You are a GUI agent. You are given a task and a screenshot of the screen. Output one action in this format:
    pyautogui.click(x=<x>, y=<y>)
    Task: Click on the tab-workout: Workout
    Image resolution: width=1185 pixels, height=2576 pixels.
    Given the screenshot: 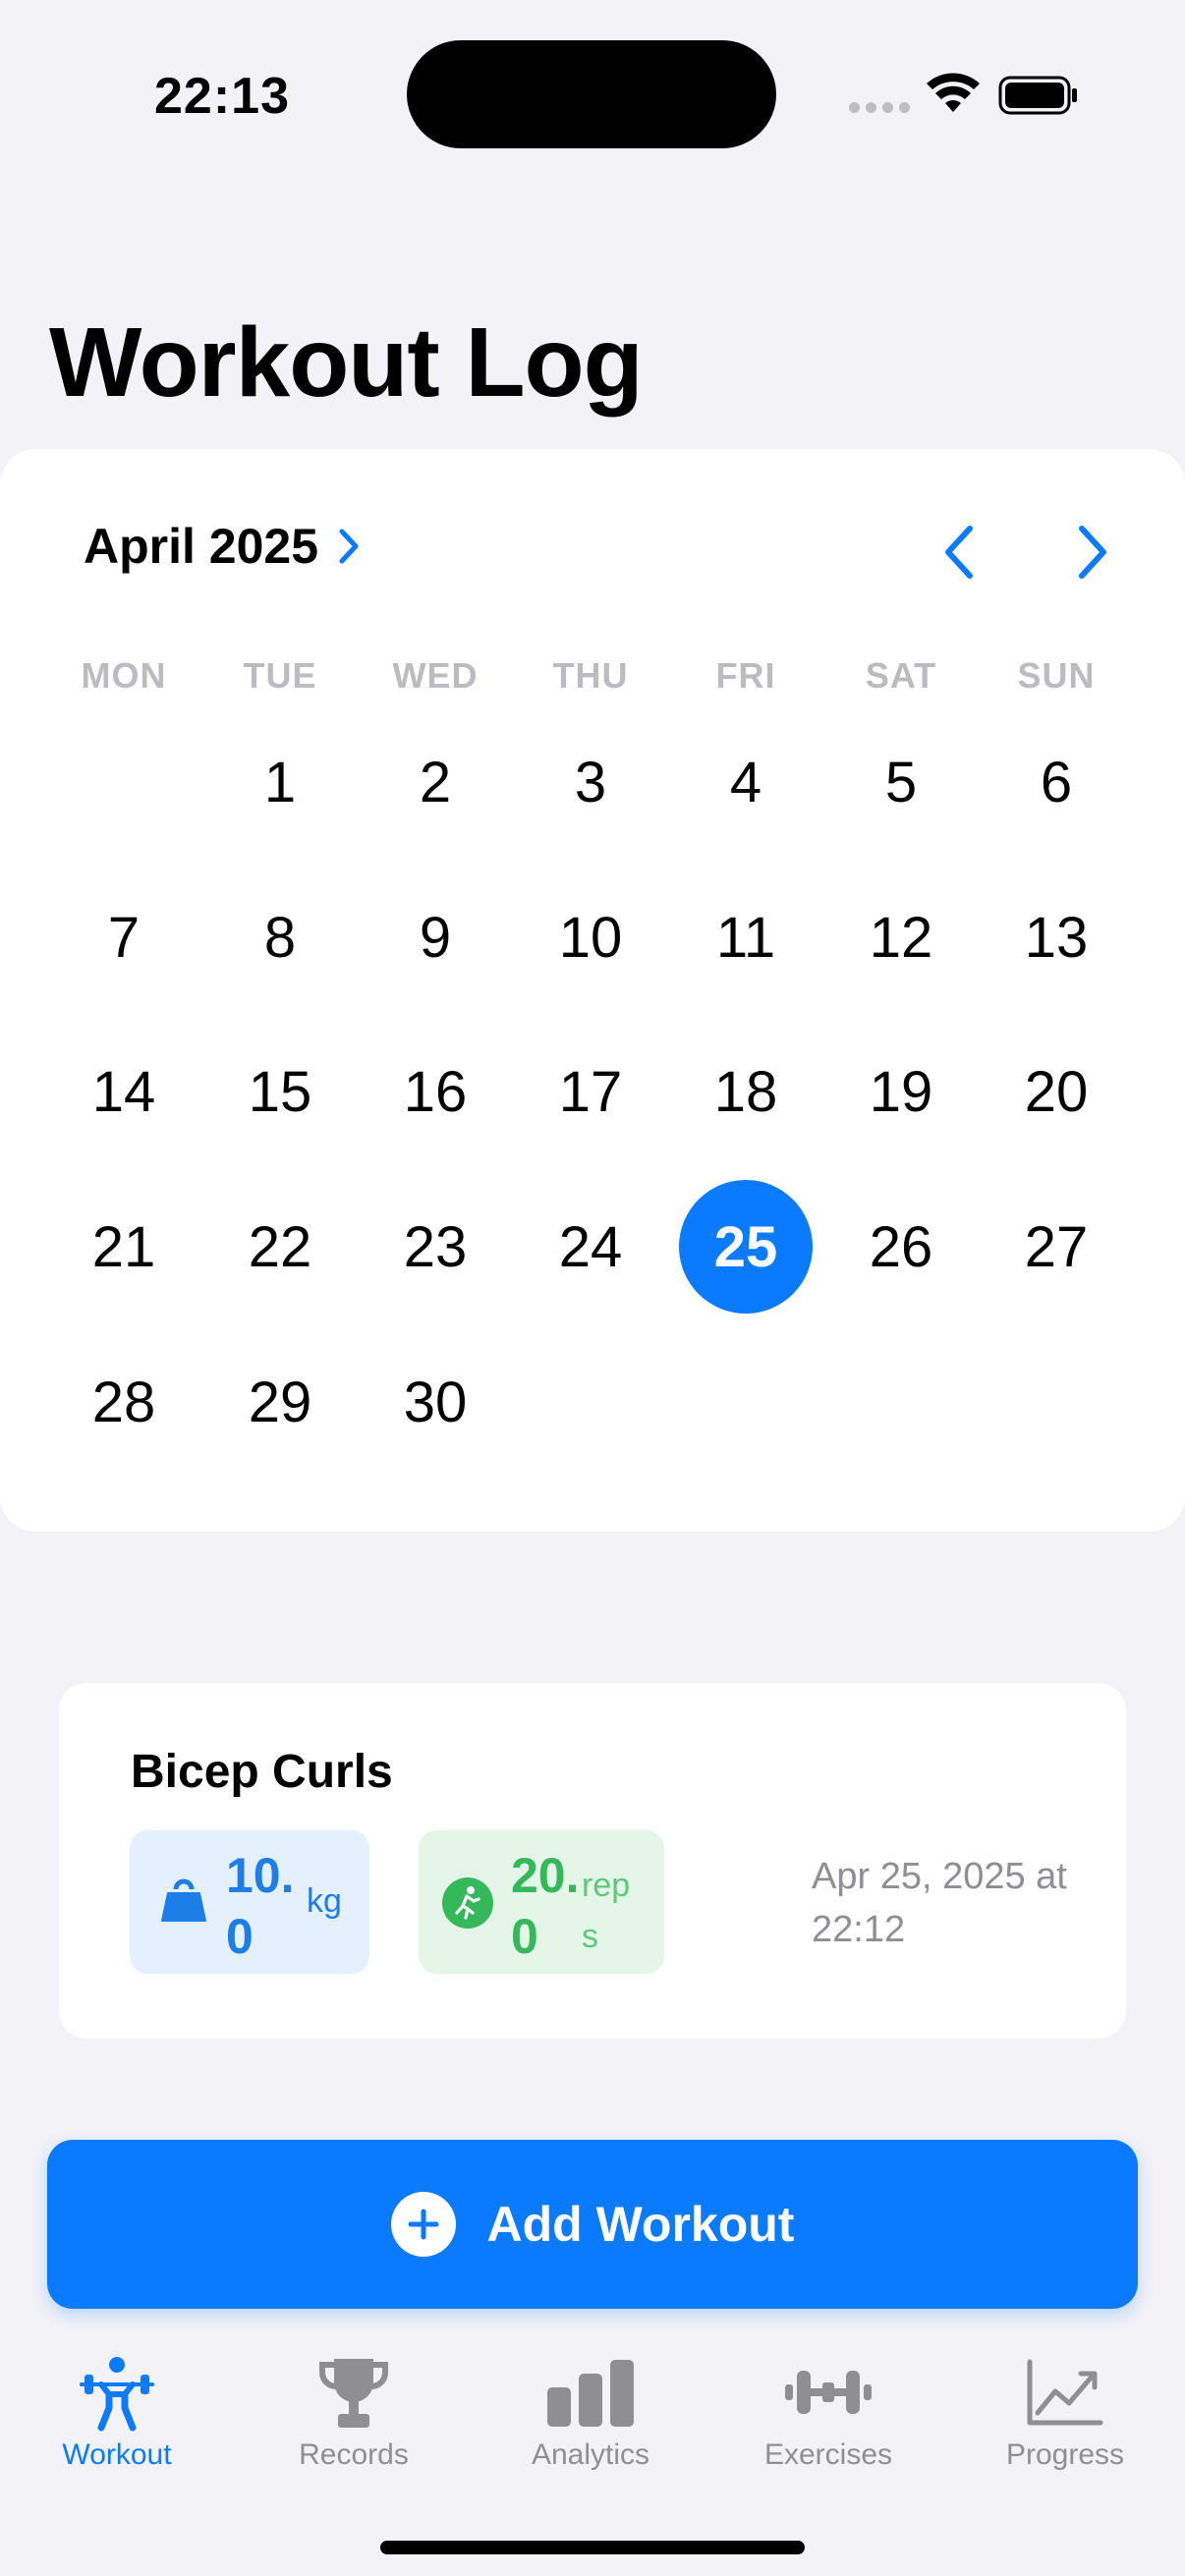 What is the action you would take?
    pyautogui.click(x=118, y=2402)
    